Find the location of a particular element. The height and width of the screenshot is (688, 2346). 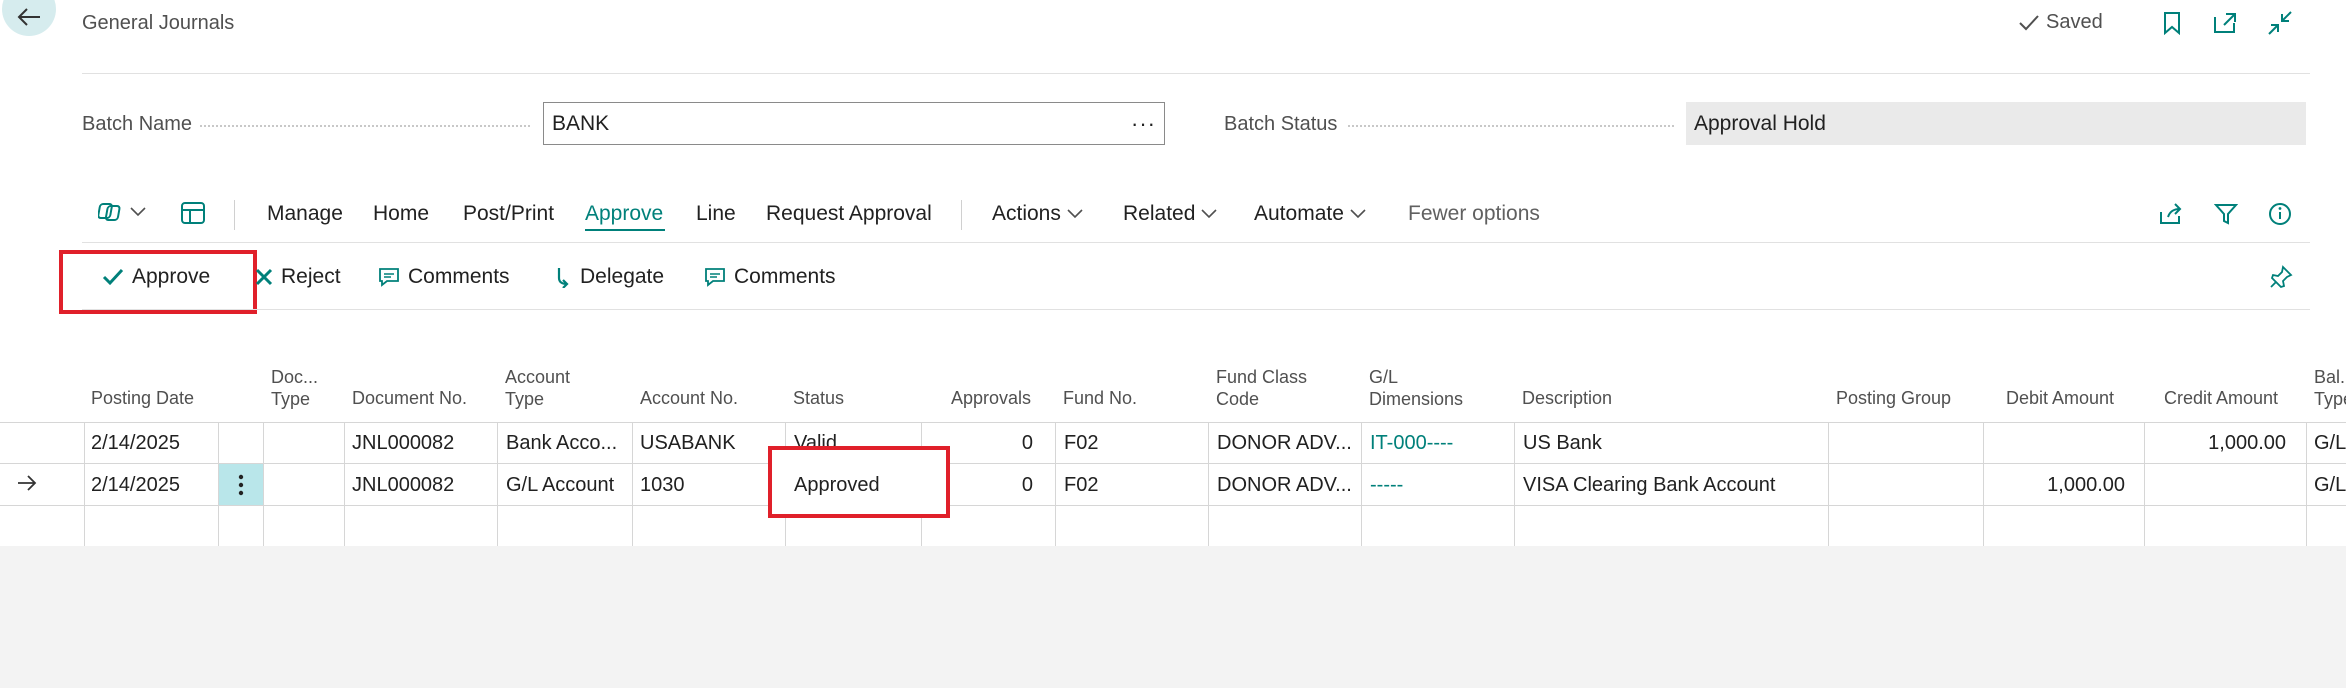

delegate-button-label: Delegate is located at coordinates (622, 276).